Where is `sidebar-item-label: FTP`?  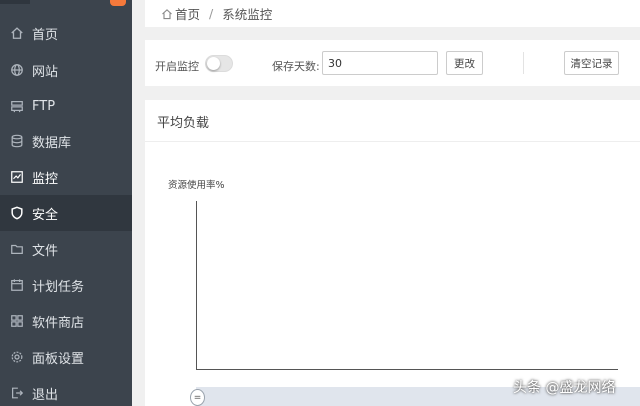 sidebar-item-label: FTP is located at coordinates (44, 106).